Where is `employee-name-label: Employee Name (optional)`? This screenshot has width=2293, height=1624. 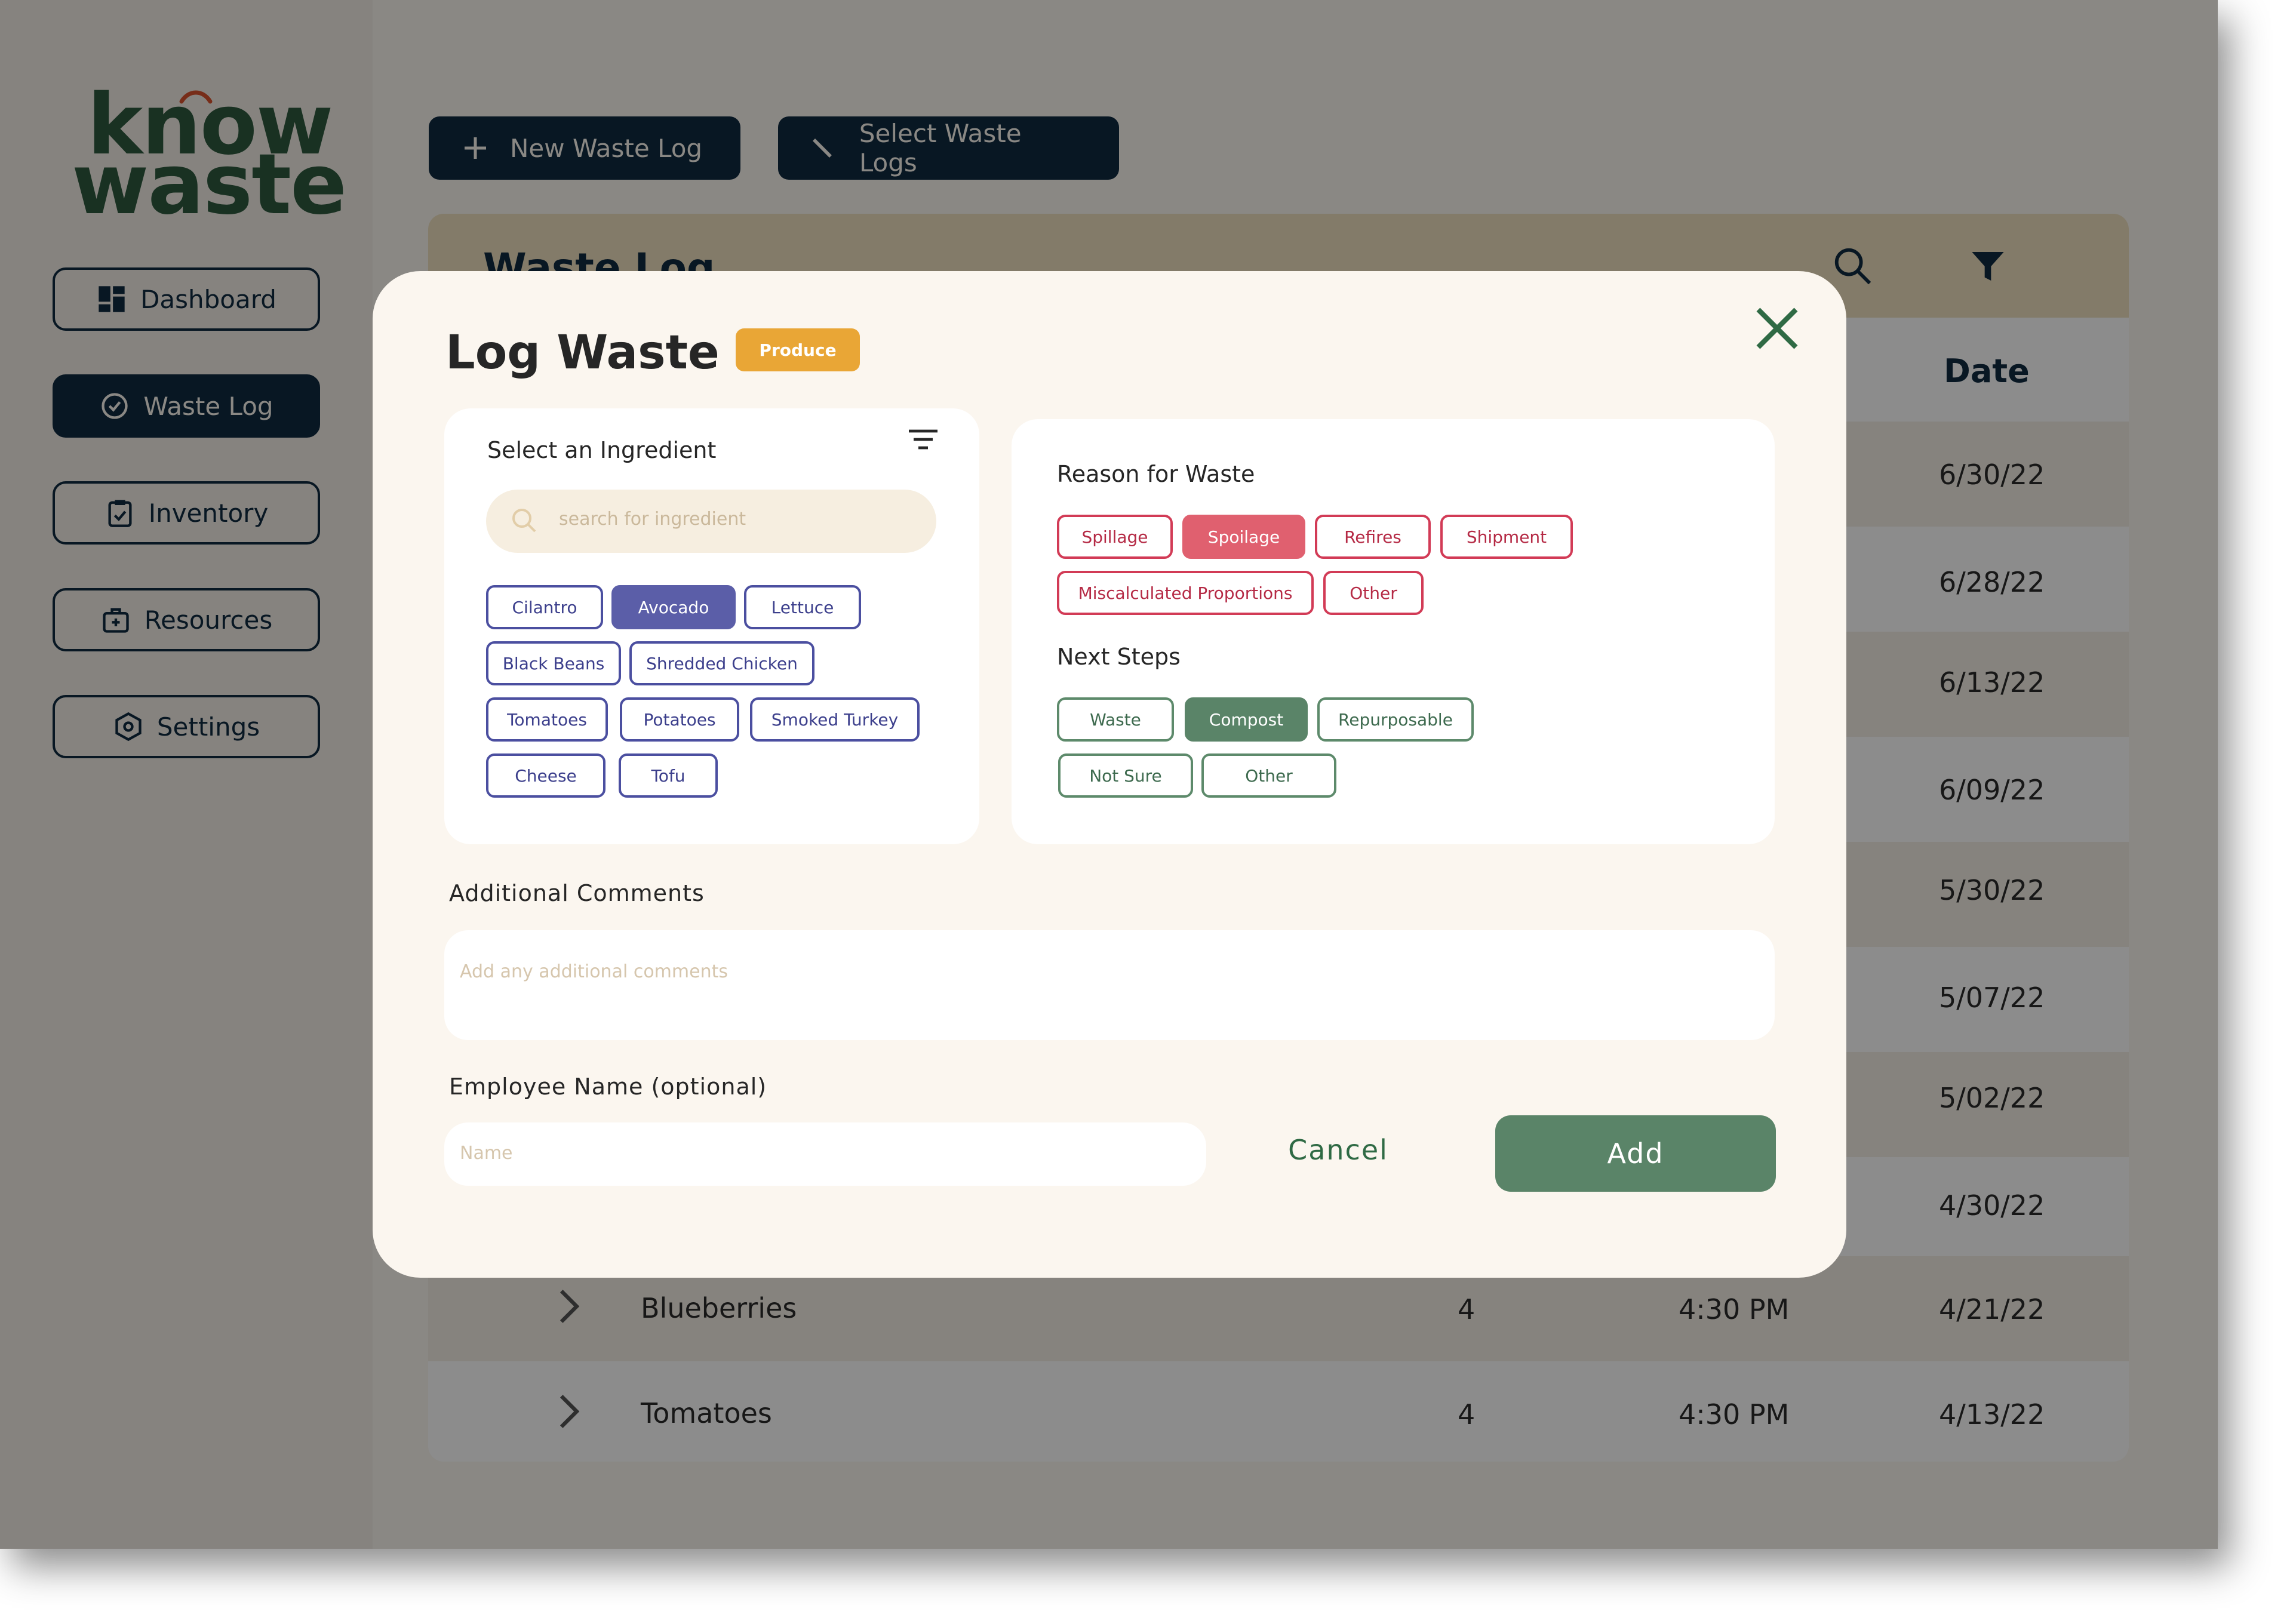
employee-name-label: Employee Name (optional) is located at coordinates (608, 1087).